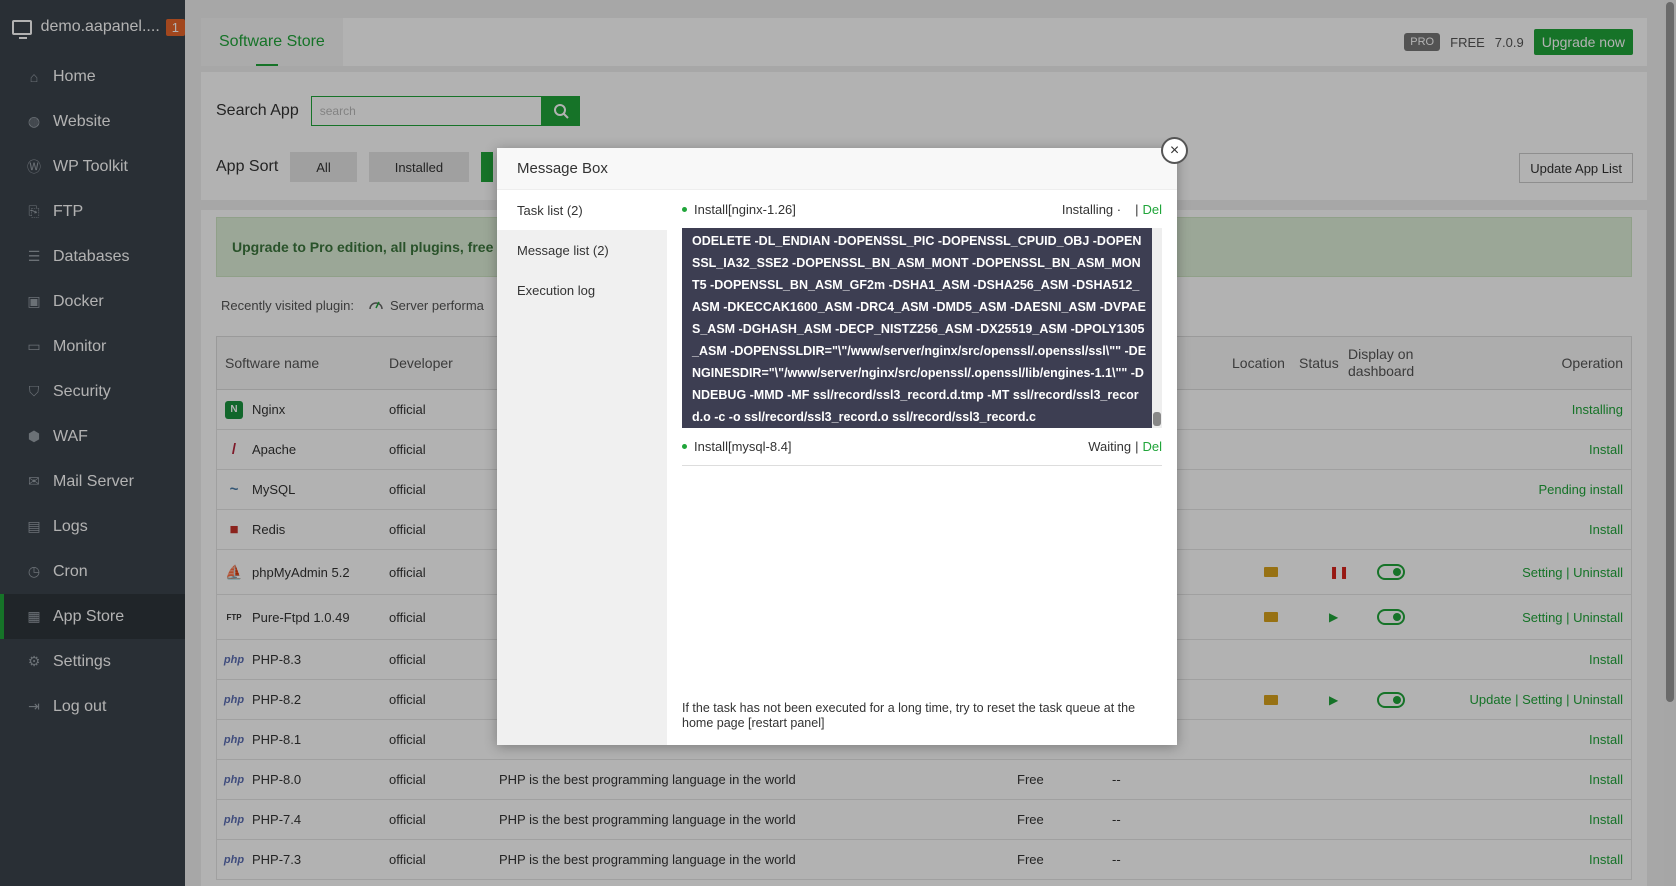  What do you see at coordinates (582, 250) in the screenshot?
I see `tab-message-list: Message list (2)` at bounding box center [582, 250].